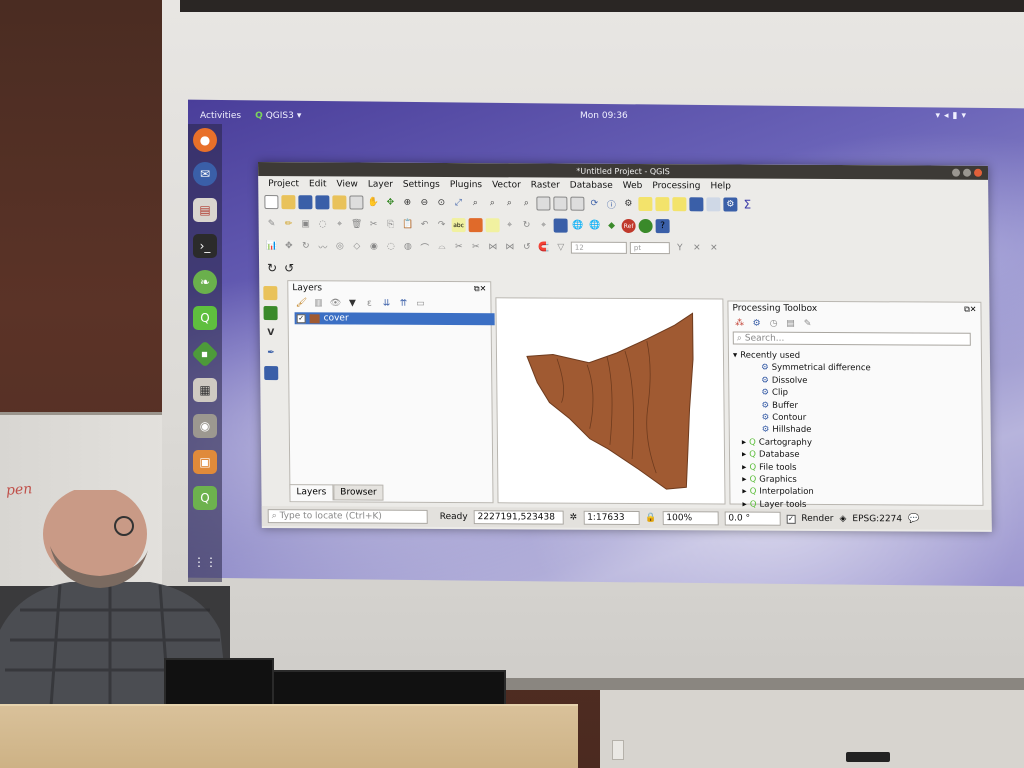 Image resolution: width=1024 pixels, height=768 pixels. What do you see at coordinates (459, 247) in the screenshot?
I see `split-features-icon: ✂` at bounding box center [459, 247].